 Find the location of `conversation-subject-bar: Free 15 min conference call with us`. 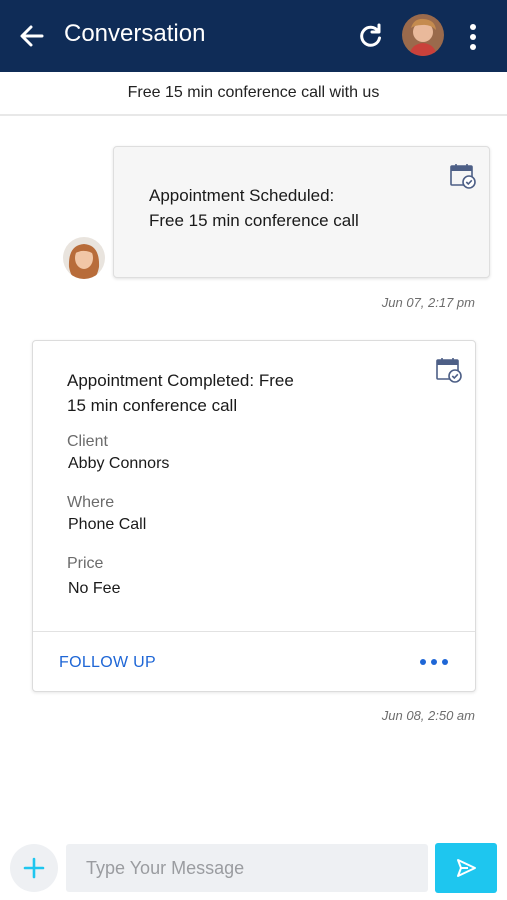

conversation-subject-bar: Free 15 min conference call with us is located at coordinates (253, 94).